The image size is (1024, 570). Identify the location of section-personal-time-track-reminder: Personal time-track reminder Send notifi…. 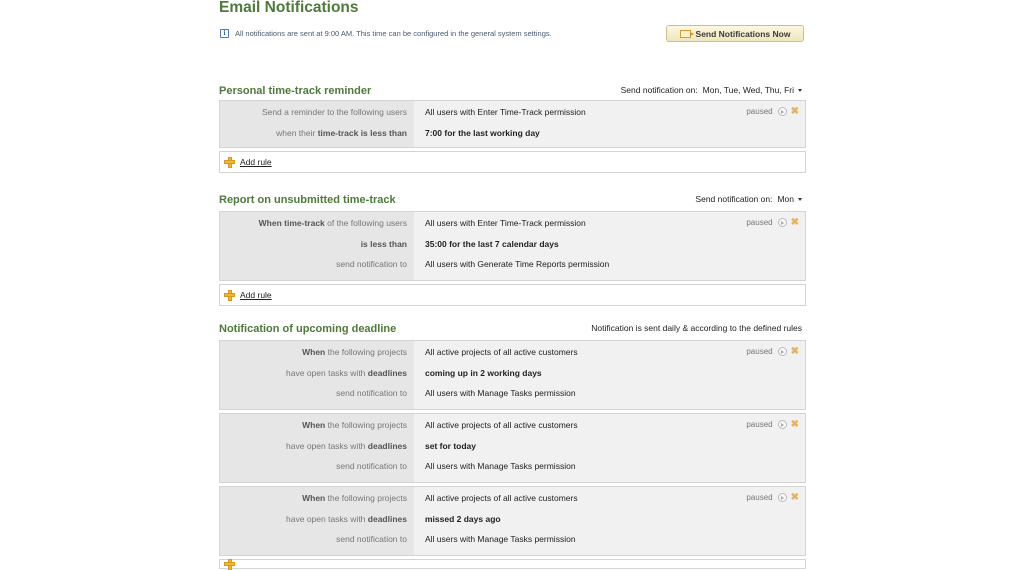
(512, 89).